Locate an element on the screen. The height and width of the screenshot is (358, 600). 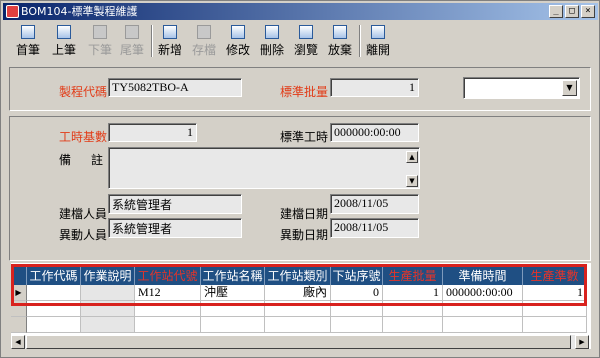
exit-button: 離開 is located at coordinates (378, 41).